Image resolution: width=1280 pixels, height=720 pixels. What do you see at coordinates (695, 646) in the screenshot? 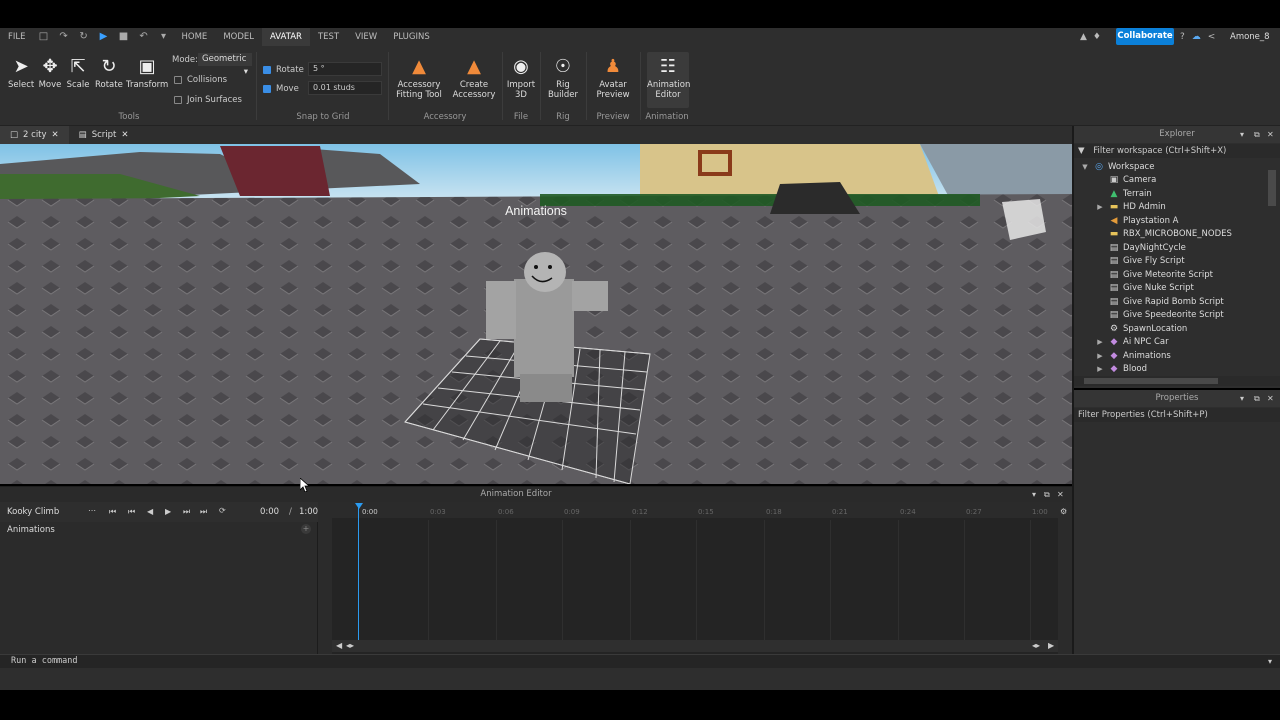
I see `timeline-scrollbar: ◀ ◂▸ ◂▸ ▶` at bounding box center [695, 646].